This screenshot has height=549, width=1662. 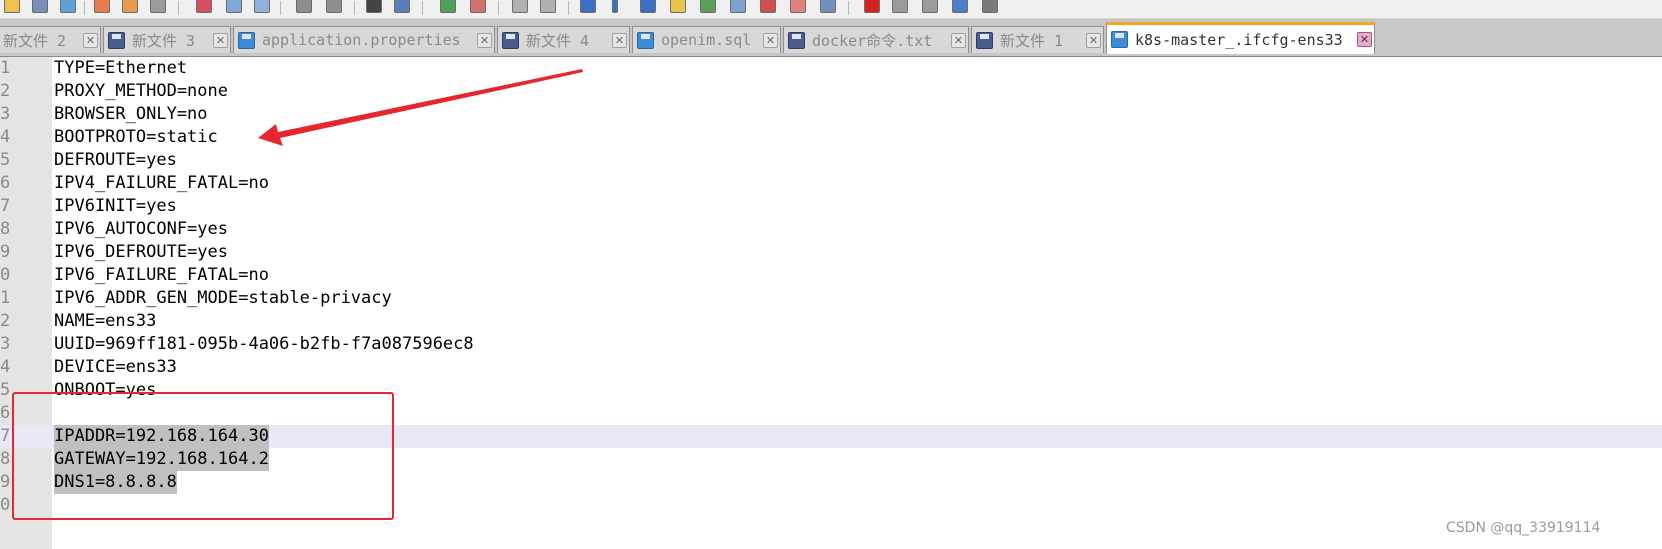 What do you see at coordinates (900, 6) in the screenshot?
I see `stop-macro-icon` at bounding box center [900, 6].